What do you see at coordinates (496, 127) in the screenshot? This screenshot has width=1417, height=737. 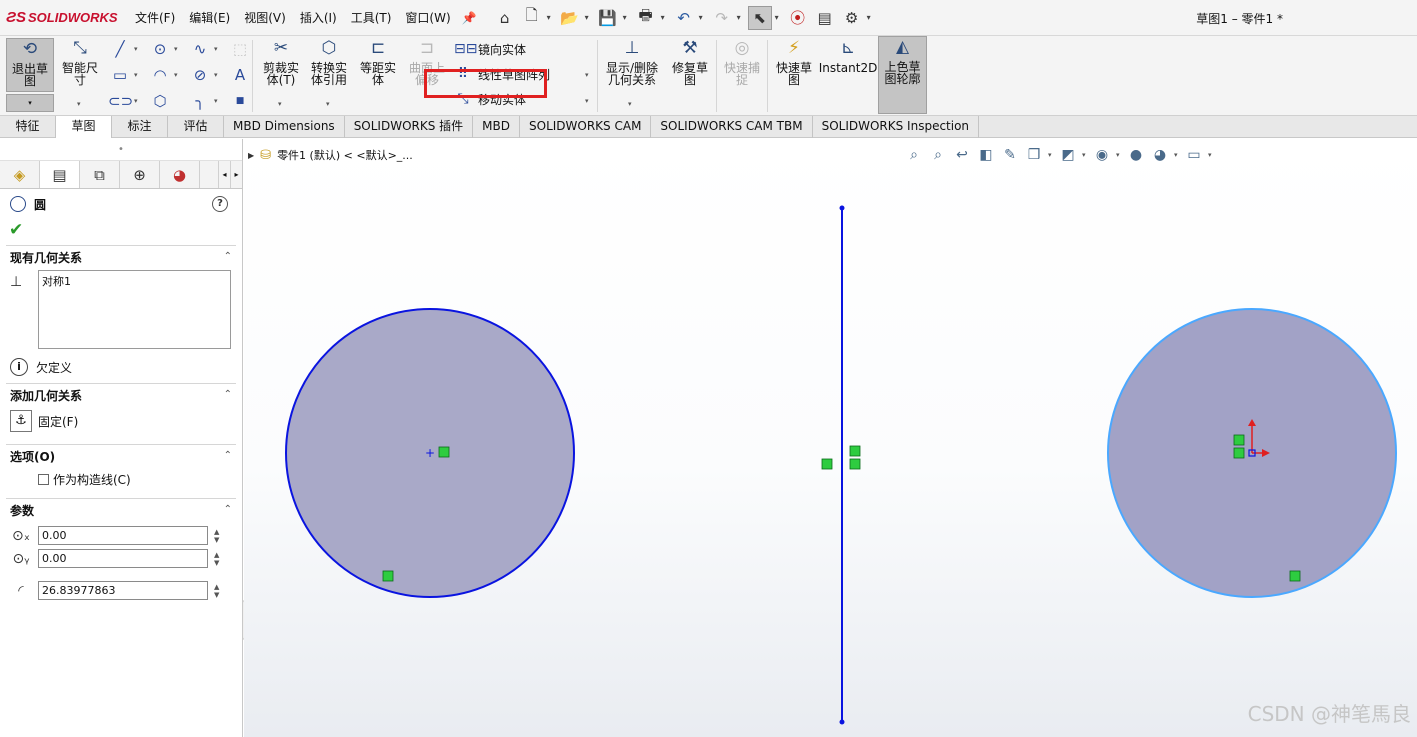 I see `tab-mbd: MBD` at bounding box center [496, 127].